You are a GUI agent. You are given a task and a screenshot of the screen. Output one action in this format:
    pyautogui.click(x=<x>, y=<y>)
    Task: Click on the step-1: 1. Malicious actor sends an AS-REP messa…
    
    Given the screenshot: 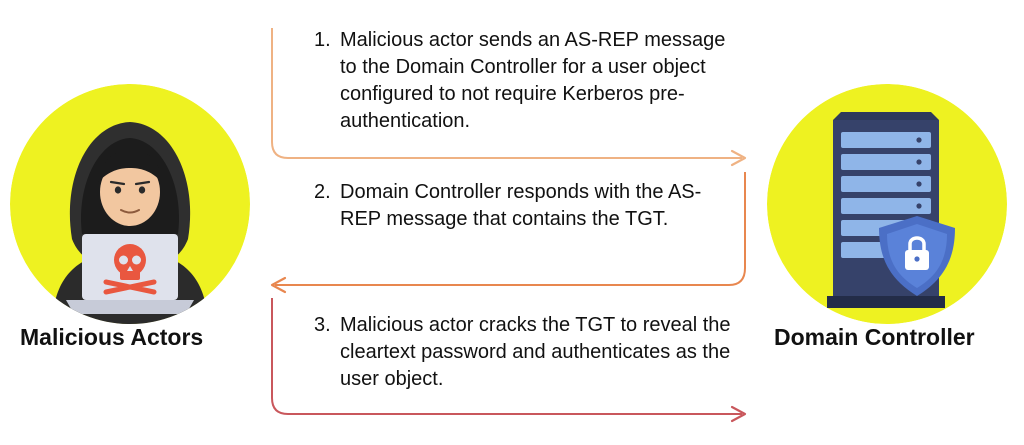 What is the action you would take?
    pyautogui.click(x=527, y=81)
    